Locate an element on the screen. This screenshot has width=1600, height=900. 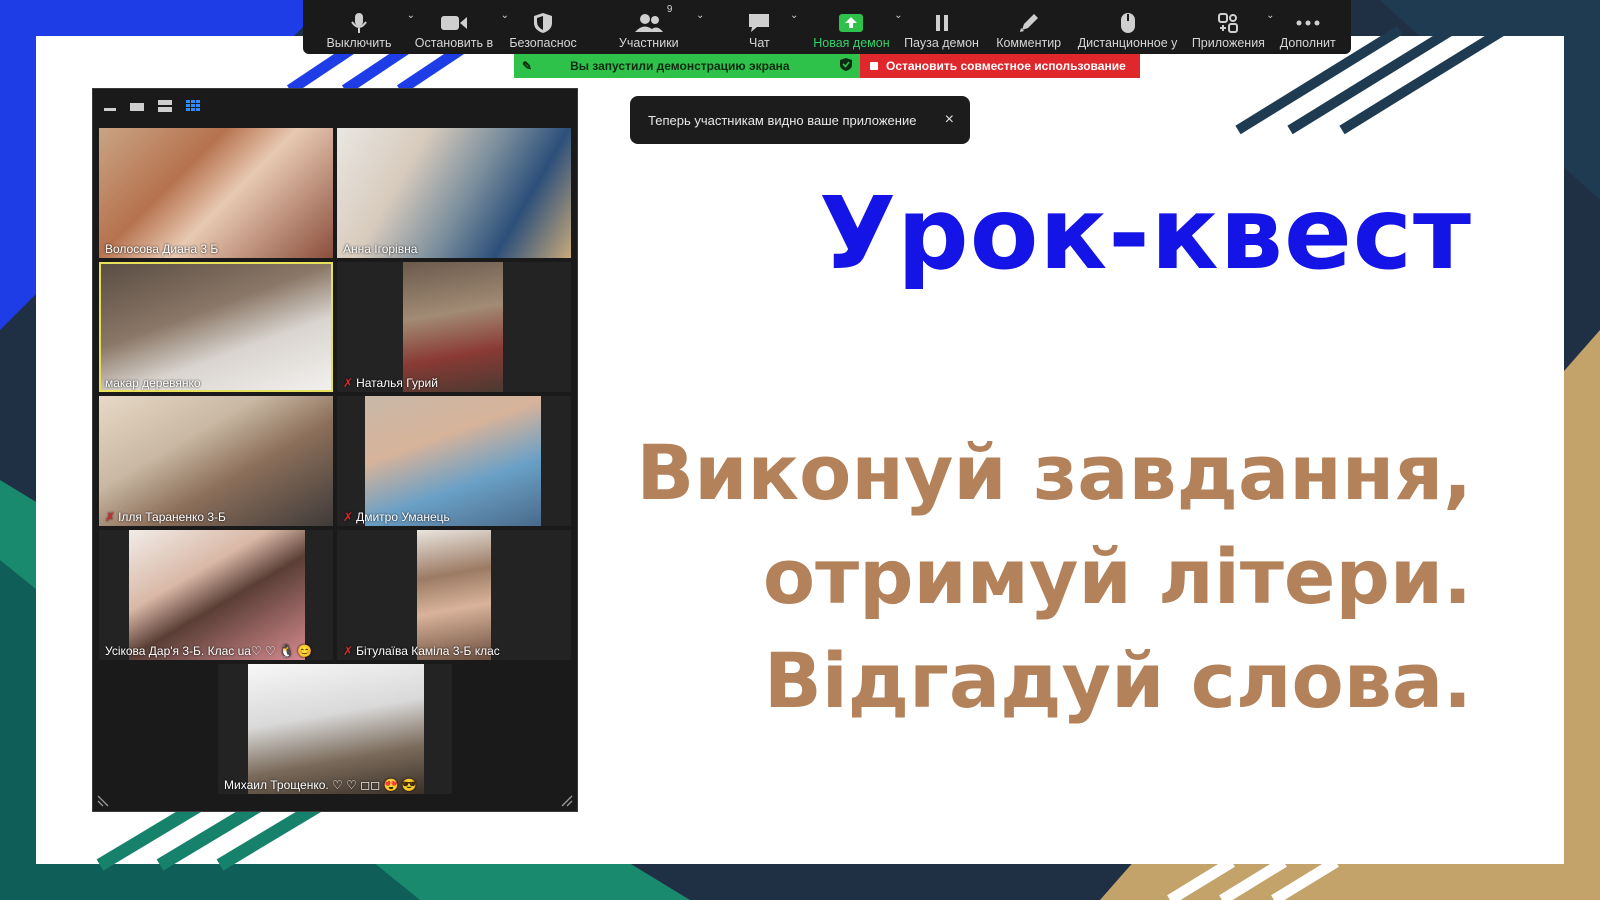
participant-video-tile: Анна Ігорівна is located at coordinates (454, 193).